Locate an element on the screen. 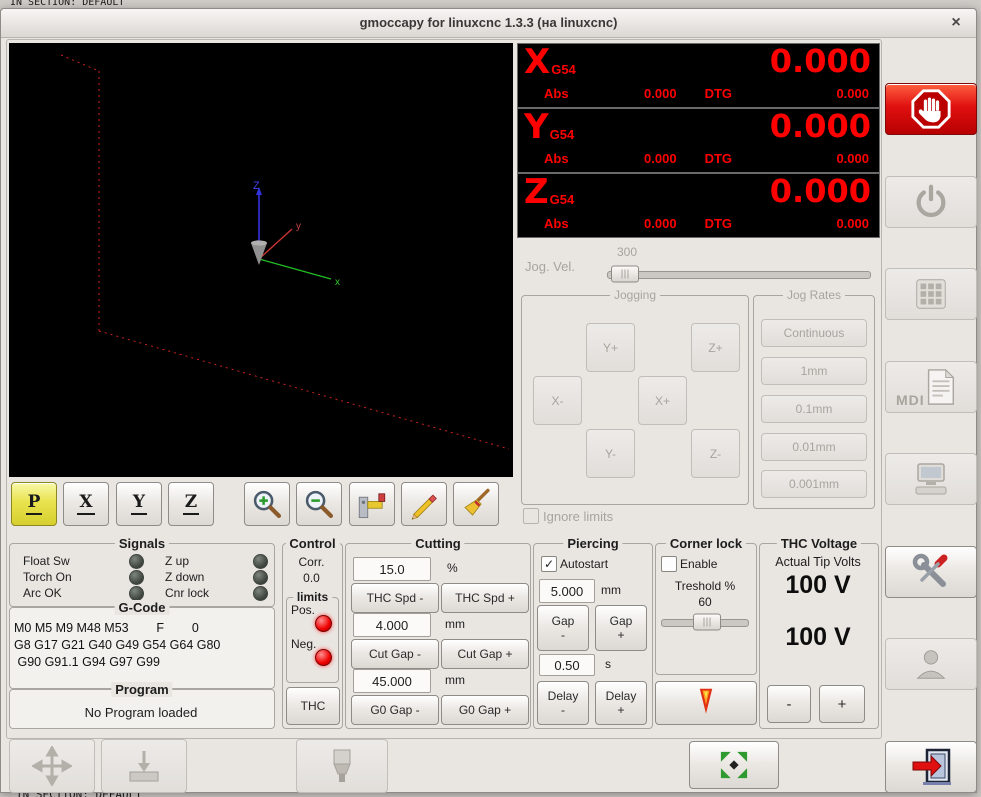 The image size is (981, 797). jog-y-plus-button: Y+ is located at coordinates (610, 347).